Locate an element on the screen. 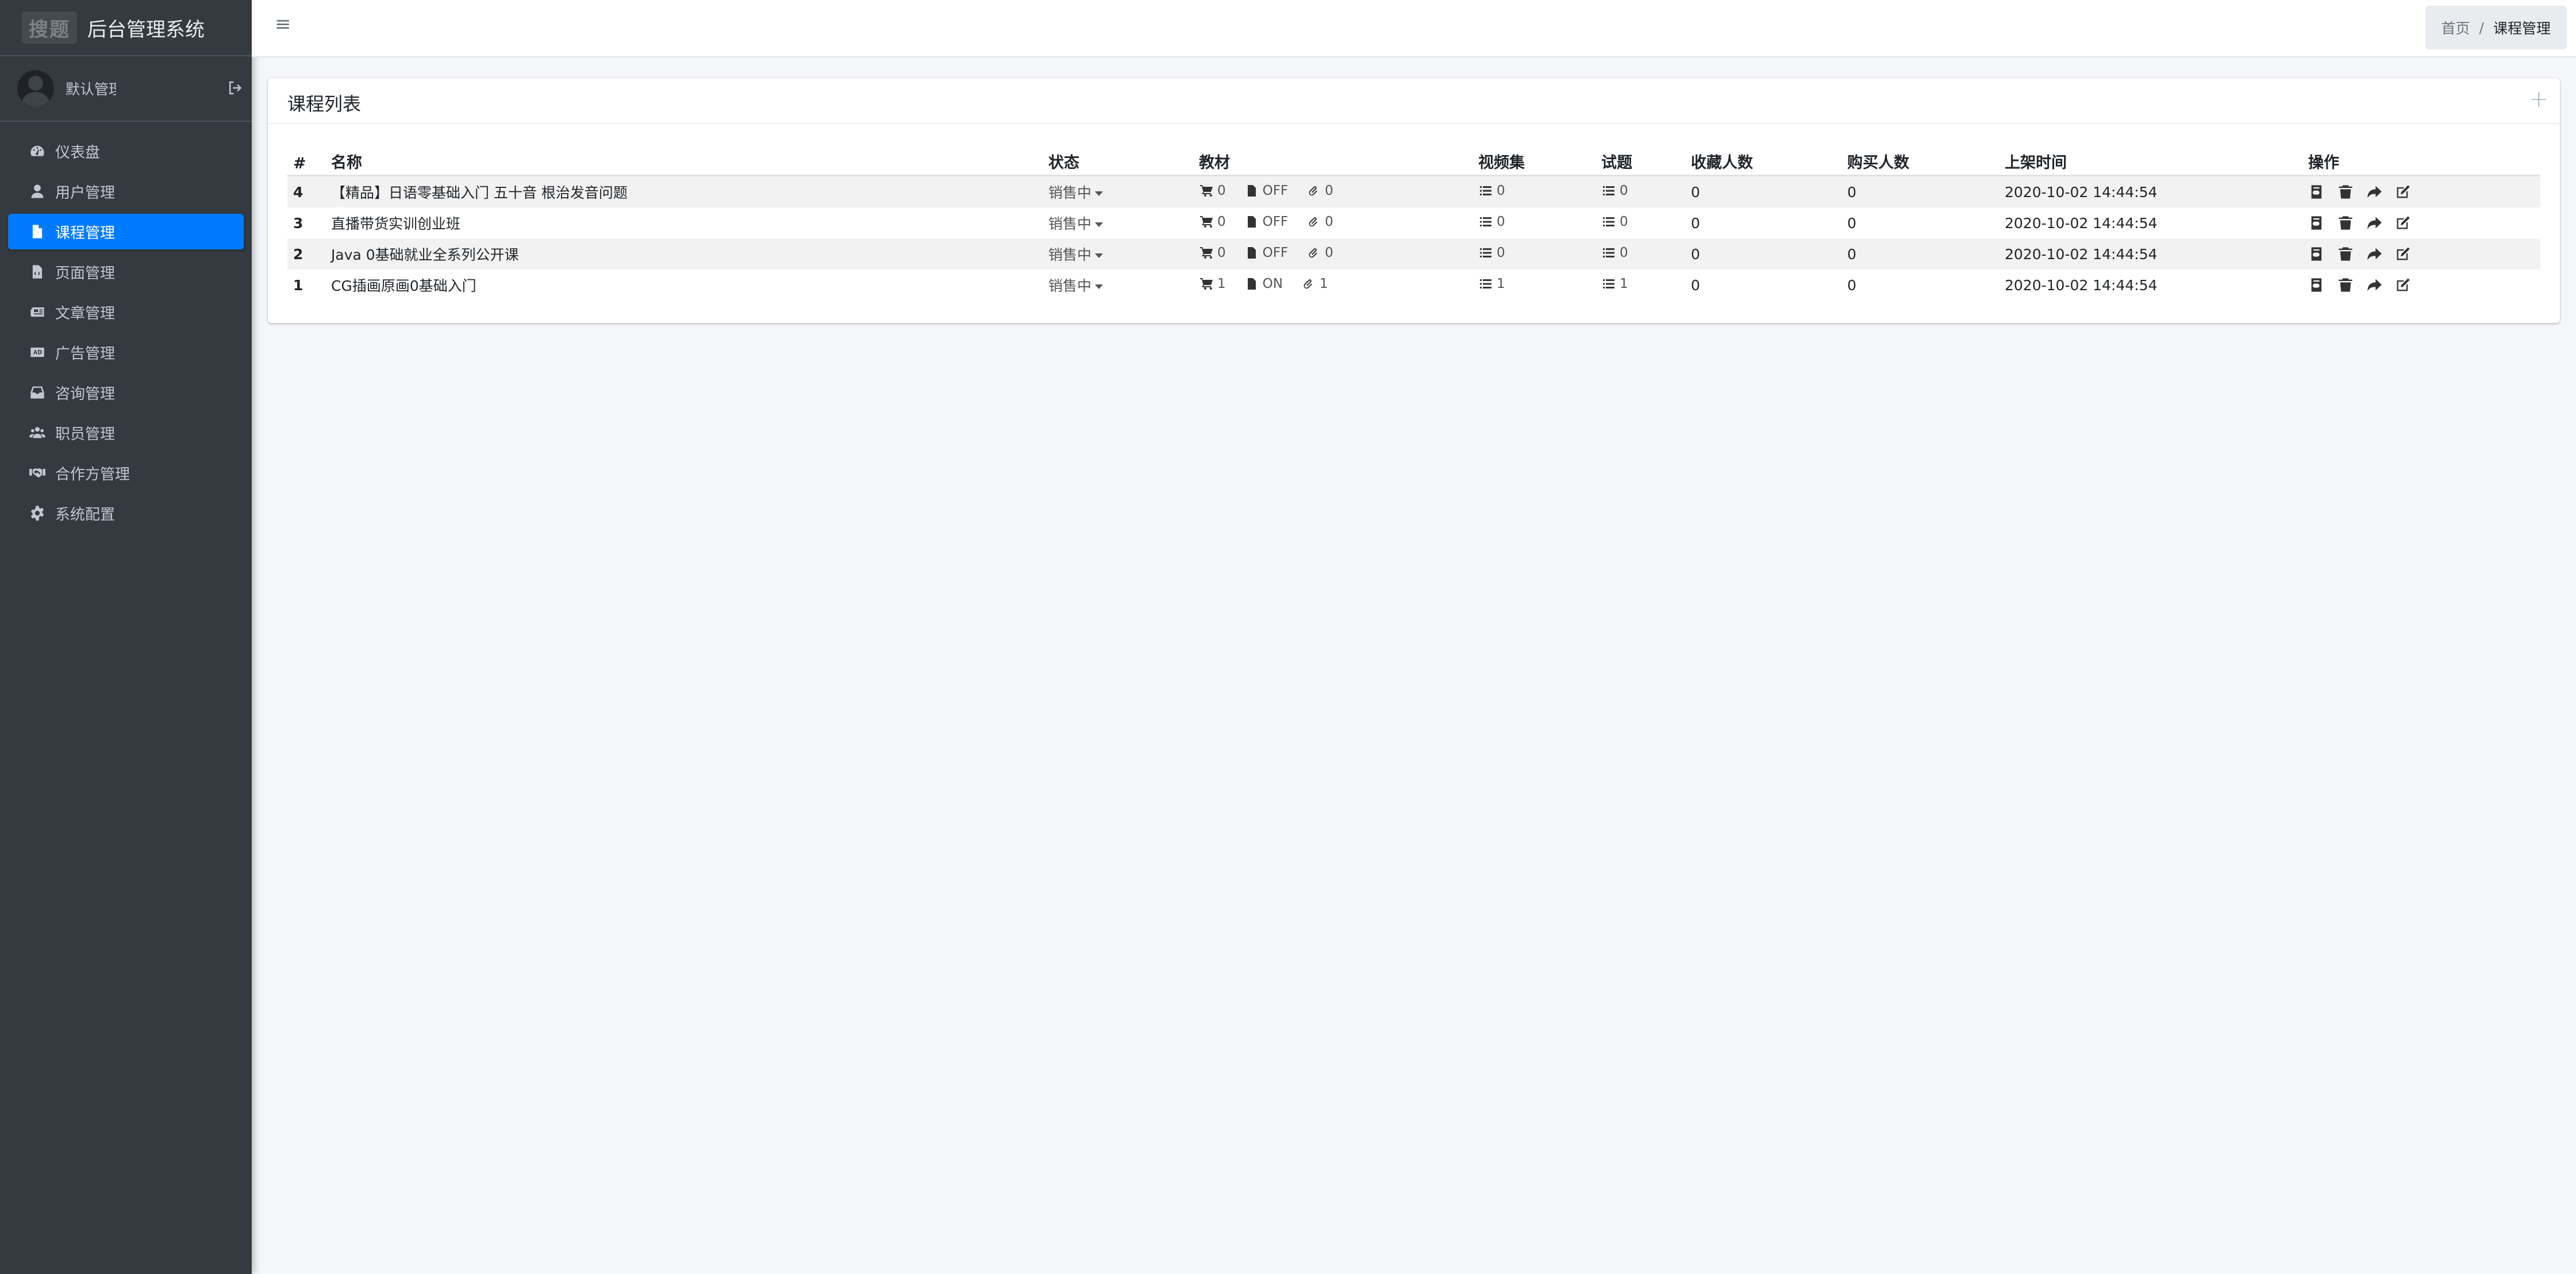 The height and width of the screenshot is (1274, 2576). listed-time: 2020-10-02 14:44:54 is located at coordinates (2081, 223).